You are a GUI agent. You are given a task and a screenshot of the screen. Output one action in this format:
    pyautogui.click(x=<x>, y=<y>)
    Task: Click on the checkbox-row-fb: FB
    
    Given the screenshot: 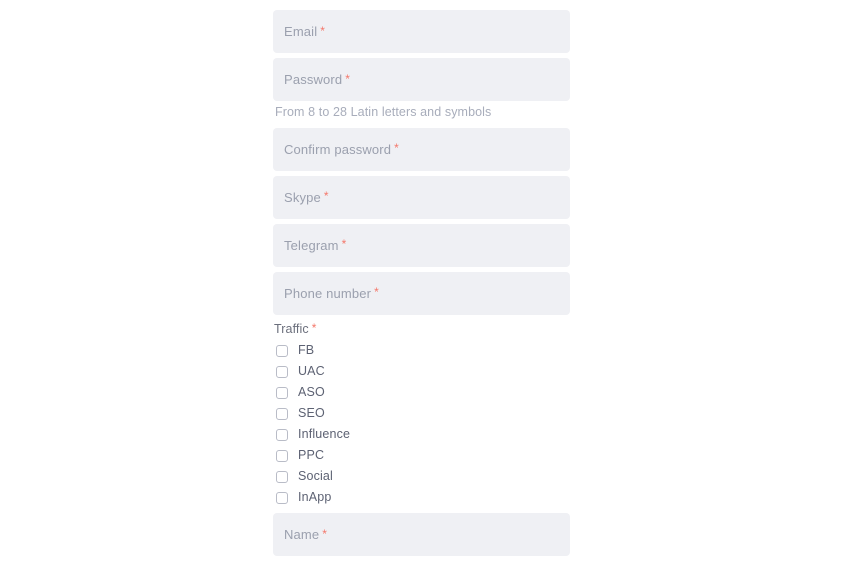 What is the action you would take?
    pyautogui.click(x=421, y=350)
    